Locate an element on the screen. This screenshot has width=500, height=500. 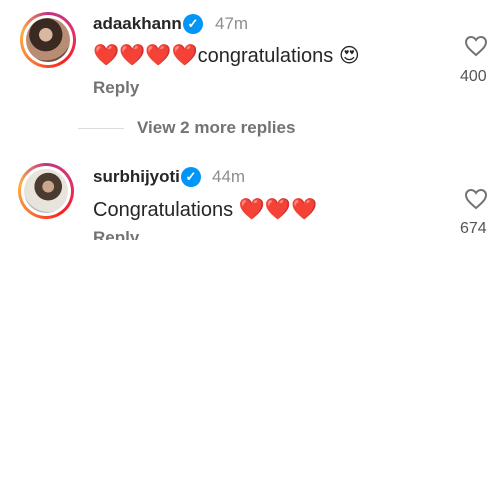
view-more-replies: View 2 more replies is located at coordinates (228, 129).